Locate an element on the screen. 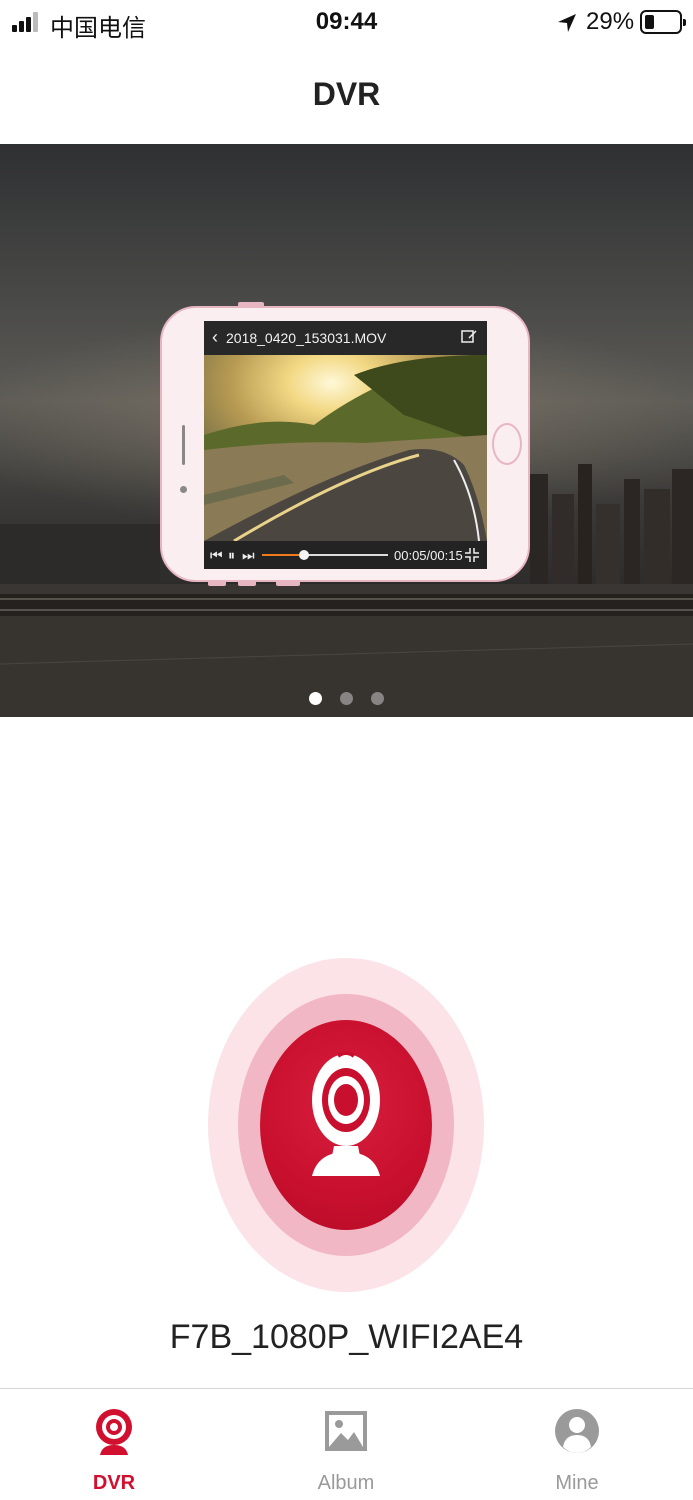  preview-progress-bar is located at coordinates (325, 555).